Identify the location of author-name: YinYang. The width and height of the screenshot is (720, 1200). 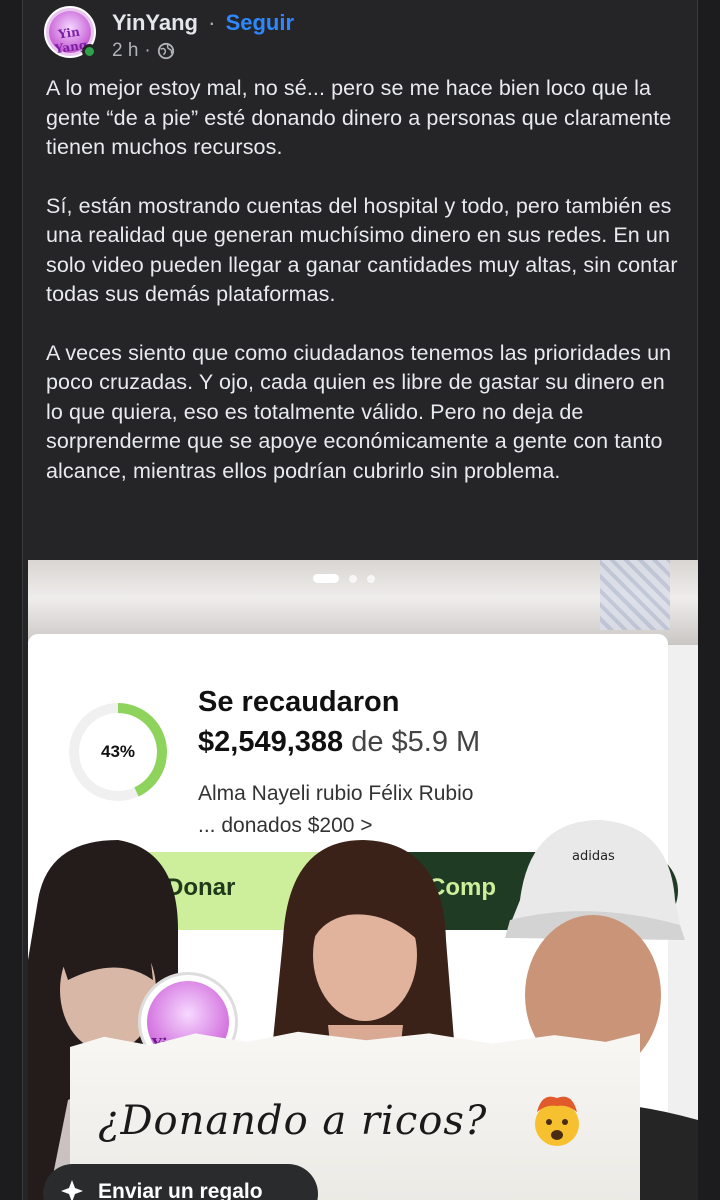
(155, 22).